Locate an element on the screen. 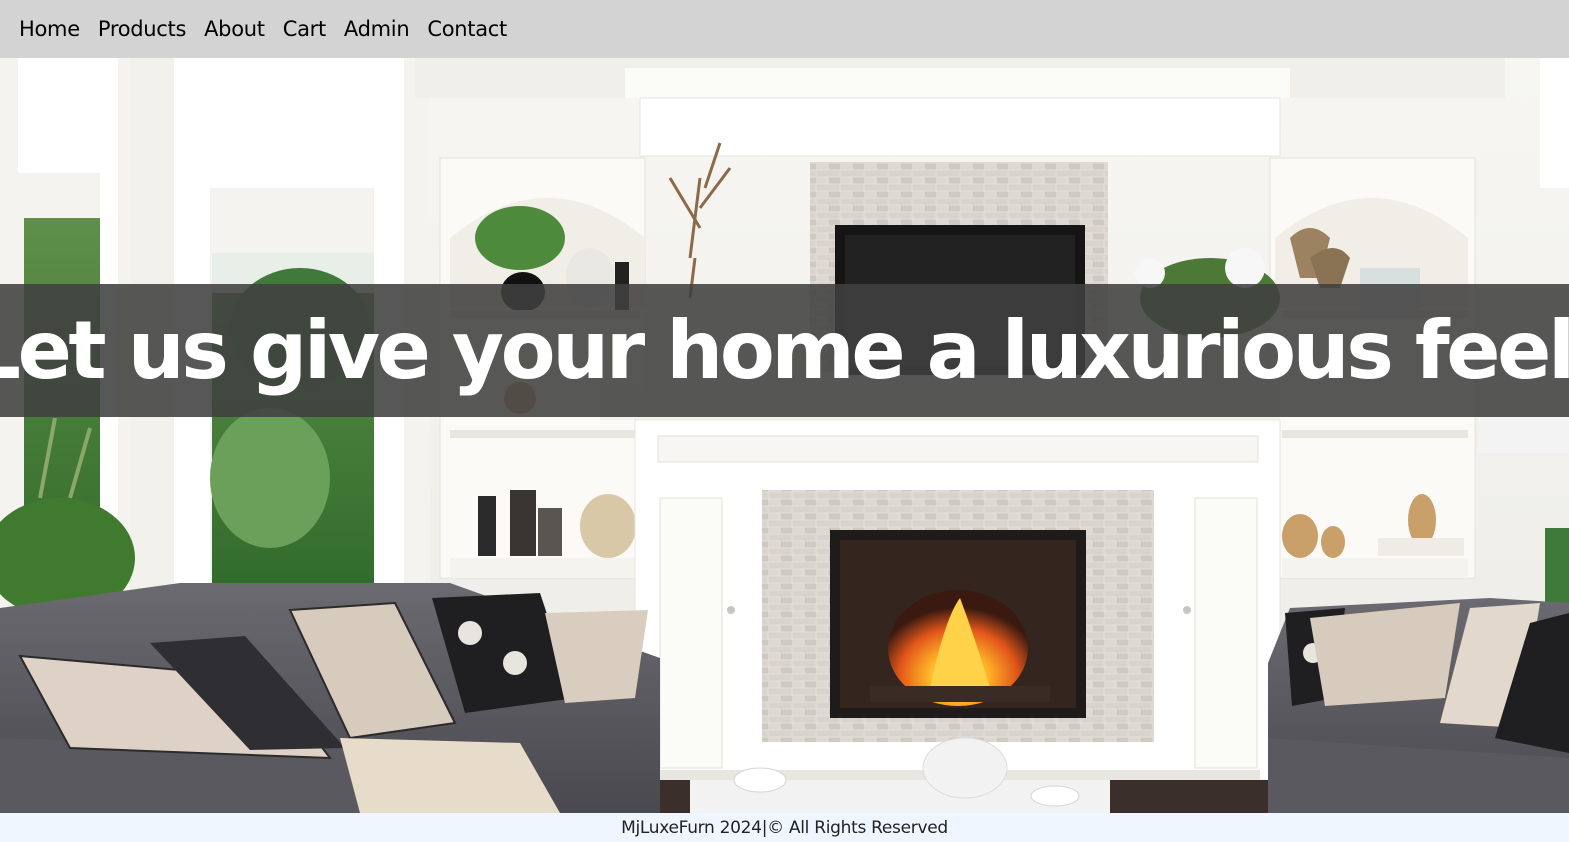  footer-copyright: MjLuxeFurn 2024|© All Rights Reserved is located at coordinates (784, 827).